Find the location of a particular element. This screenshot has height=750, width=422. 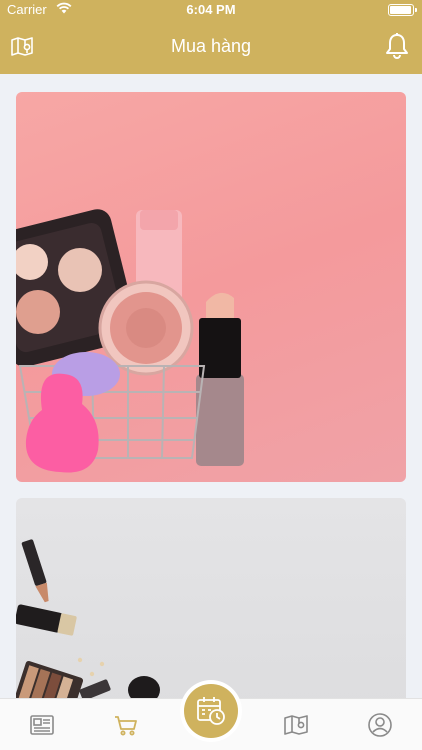

map-icon is located at coordinates (296, 725).